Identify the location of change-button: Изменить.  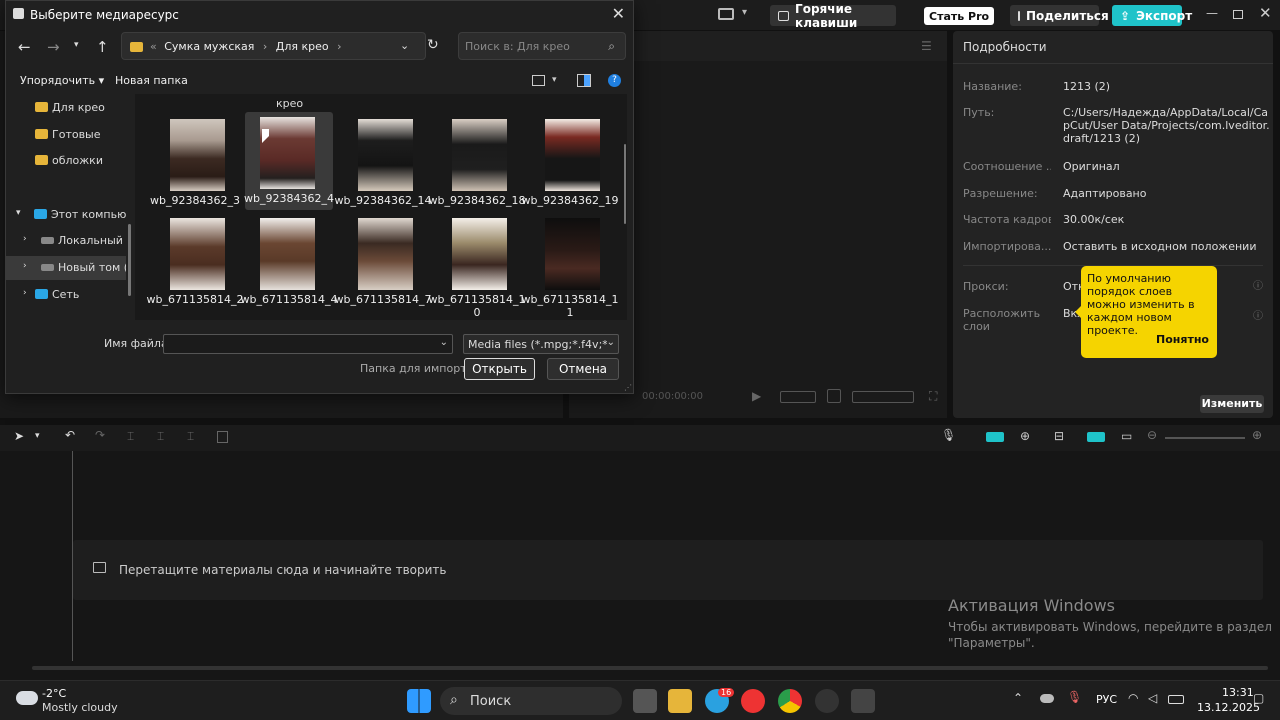
(1232, 404).